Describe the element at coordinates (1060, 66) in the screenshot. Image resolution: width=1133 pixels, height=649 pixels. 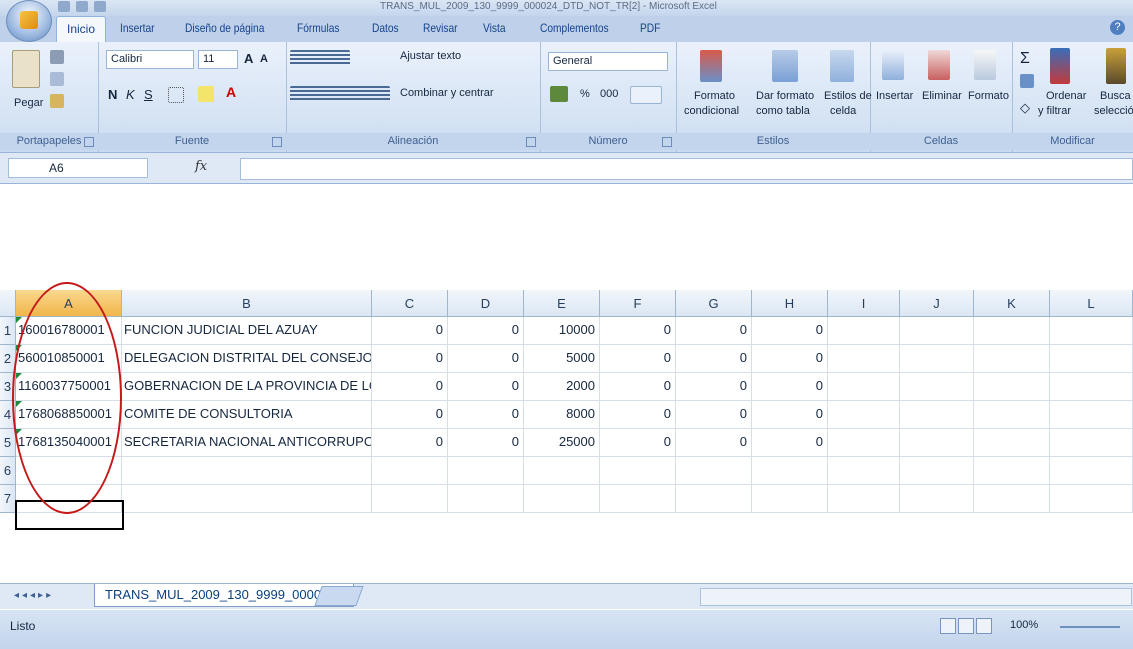
I see `sort-filter-icon` at that location.